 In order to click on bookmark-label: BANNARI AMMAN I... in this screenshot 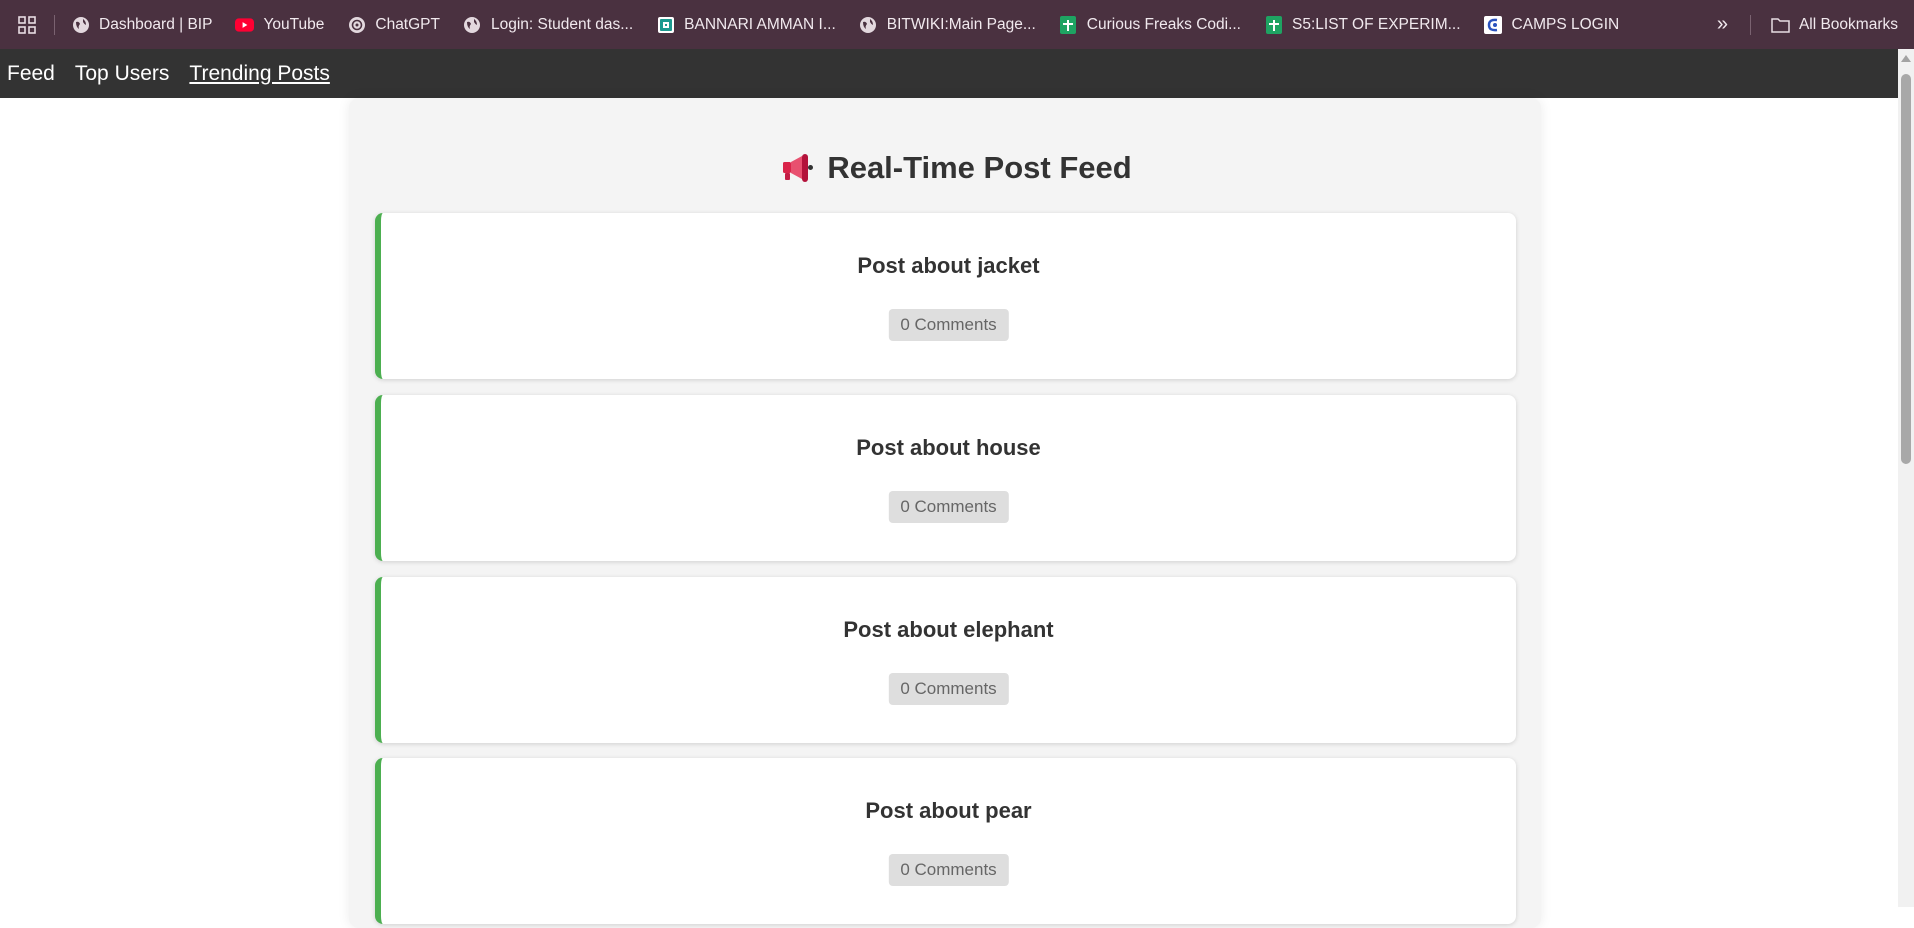, I will do `click(760, 24)`.